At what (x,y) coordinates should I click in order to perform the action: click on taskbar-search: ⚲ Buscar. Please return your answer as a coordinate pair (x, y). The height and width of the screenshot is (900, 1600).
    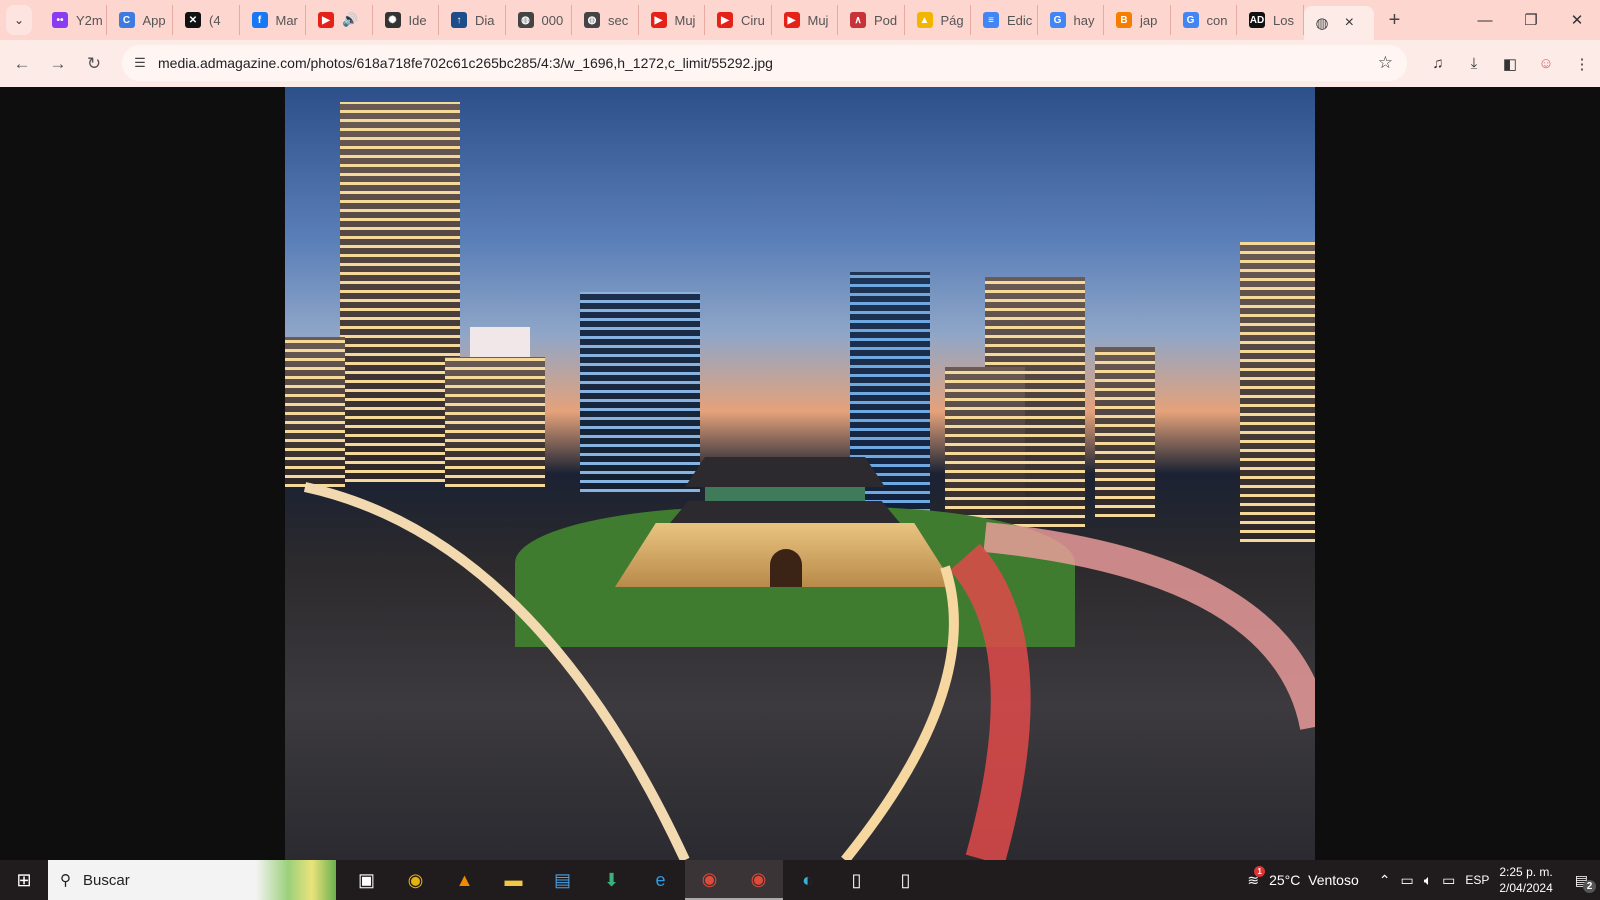
    Looking at the image, I should click on (192, 880).